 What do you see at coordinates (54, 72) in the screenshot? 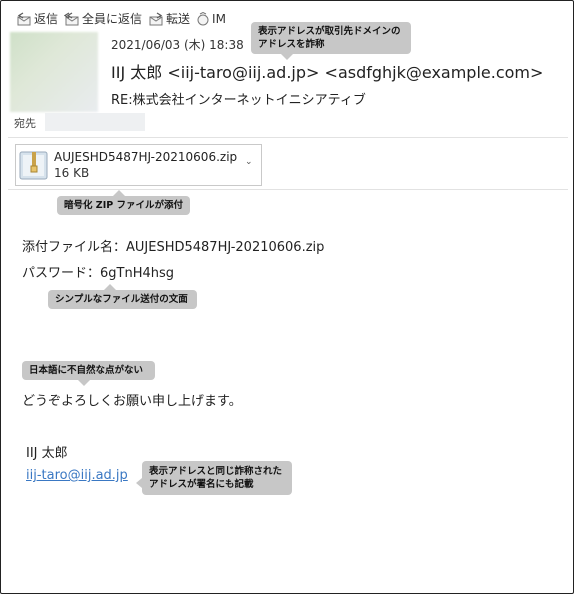
I see `avatar` at bounding box center [54, 72].